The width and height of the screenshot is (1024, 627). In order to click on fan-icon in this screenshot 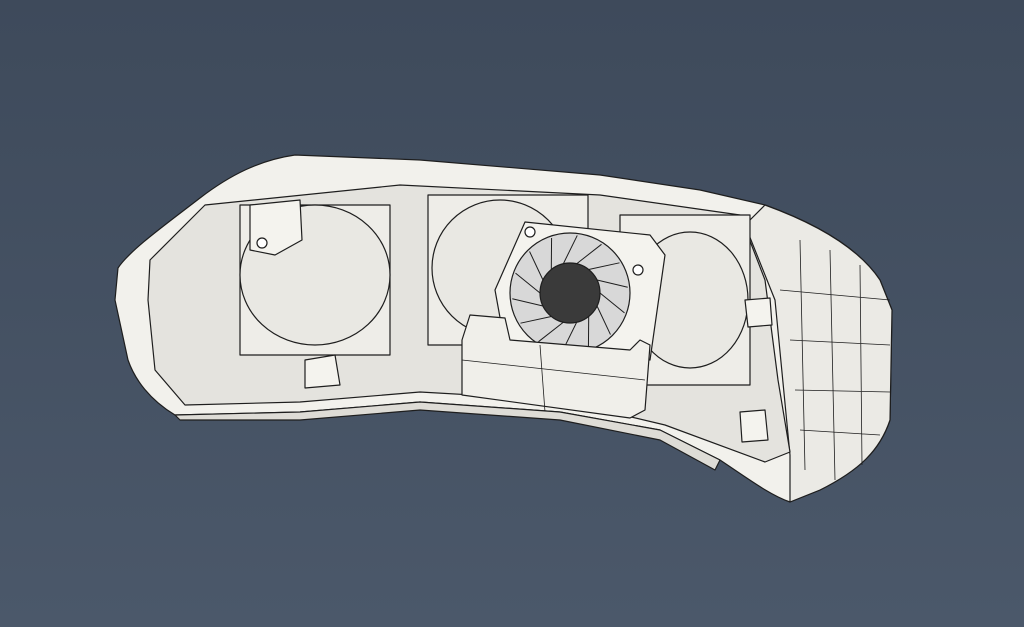, I will do `click(570, 293)`.